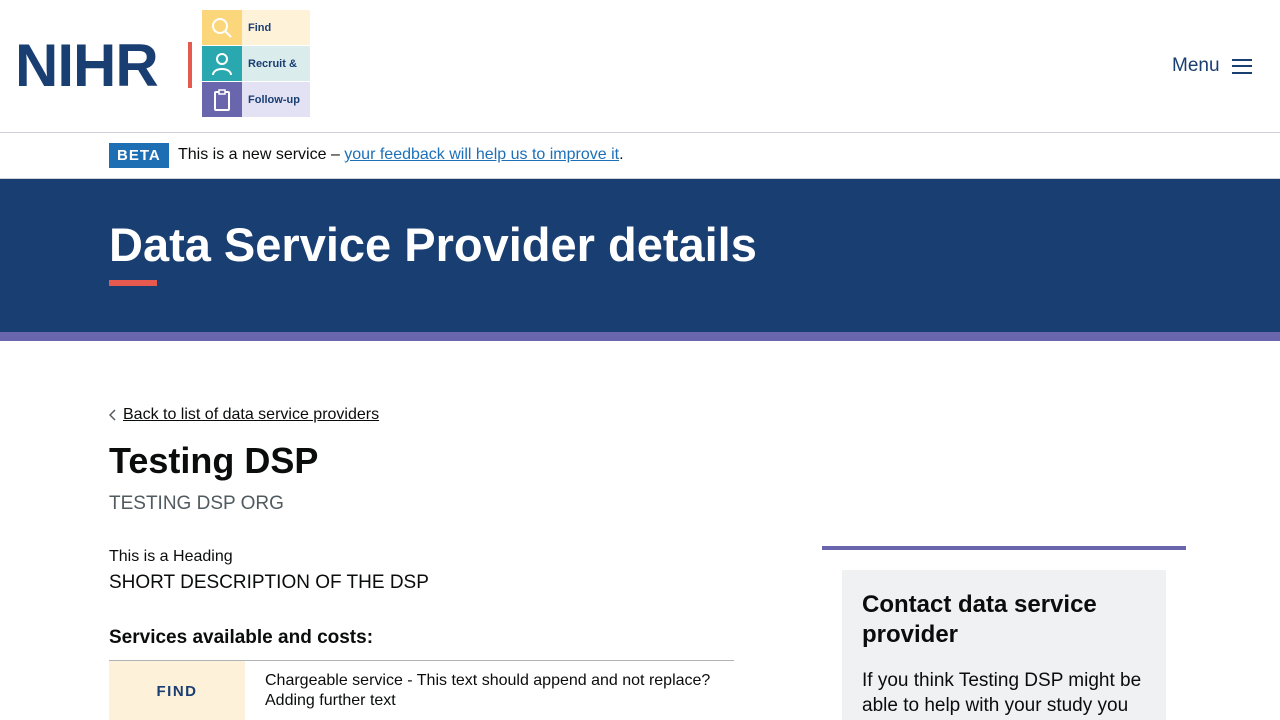 This screenshot has width=1280, height=720. Describe the element at coordinates (640, 336) in the screenshot. I see `hero-accent-band` at that location.